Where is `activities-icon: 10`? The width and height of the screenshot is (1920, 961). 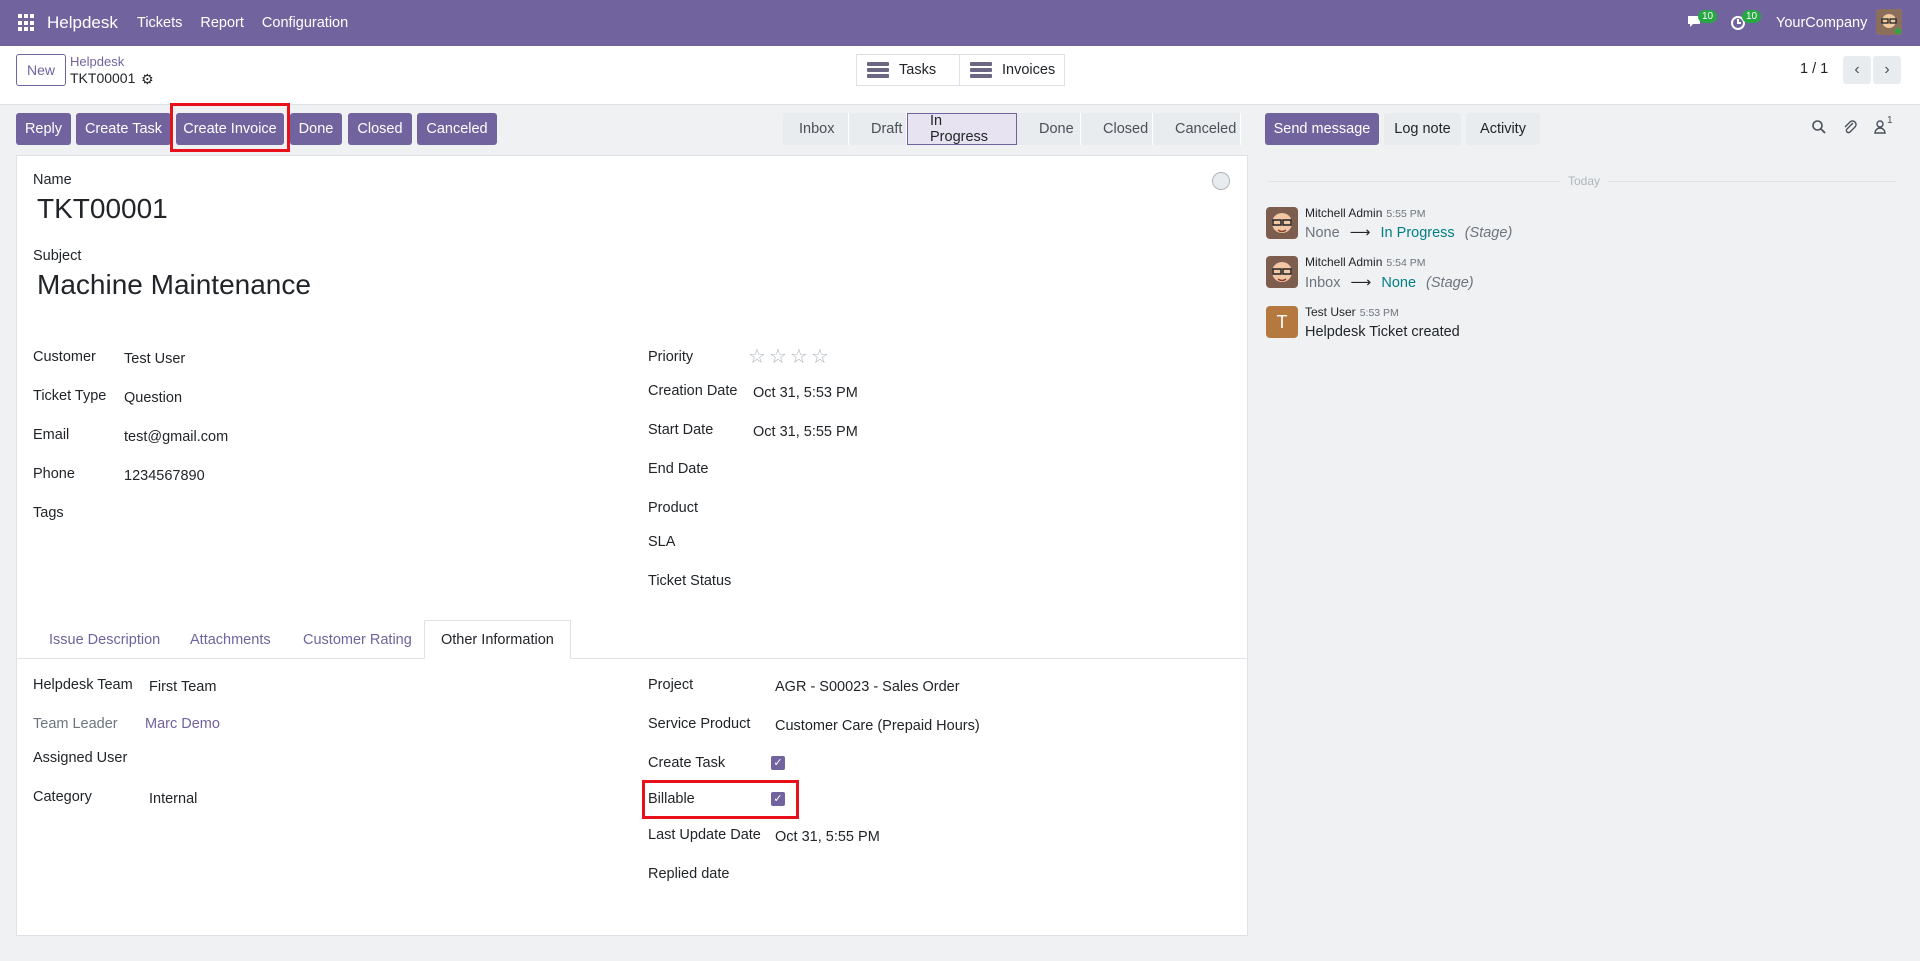 activities-icon: 10 is located at coordinates (1746, 21).